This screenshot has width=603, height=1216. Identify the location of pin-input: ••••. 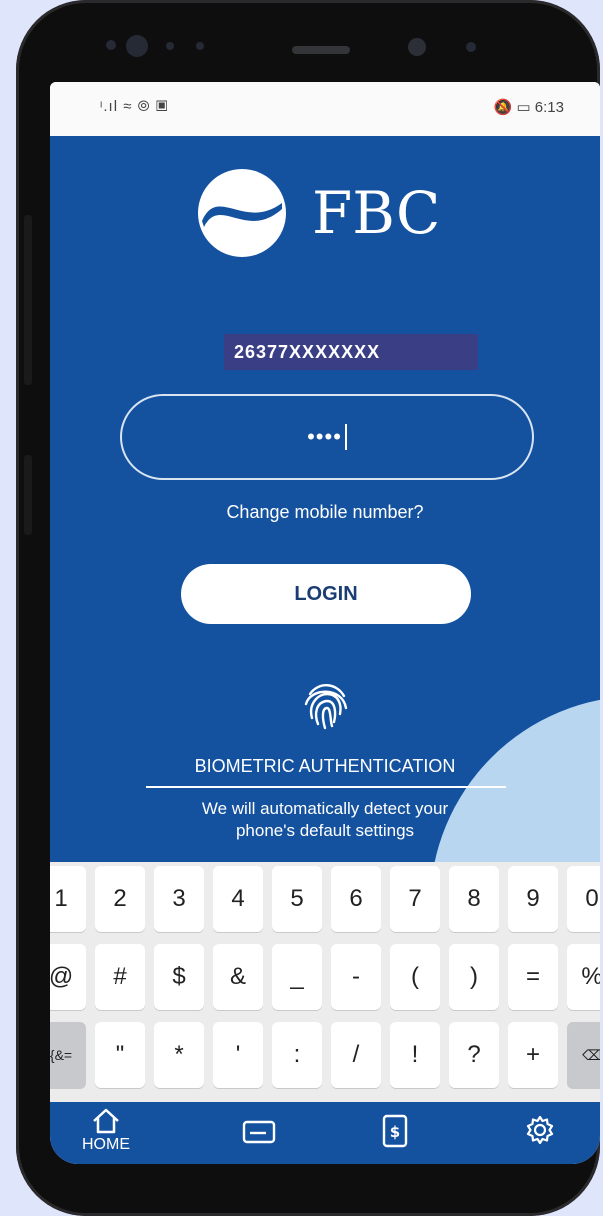
(327, 437).